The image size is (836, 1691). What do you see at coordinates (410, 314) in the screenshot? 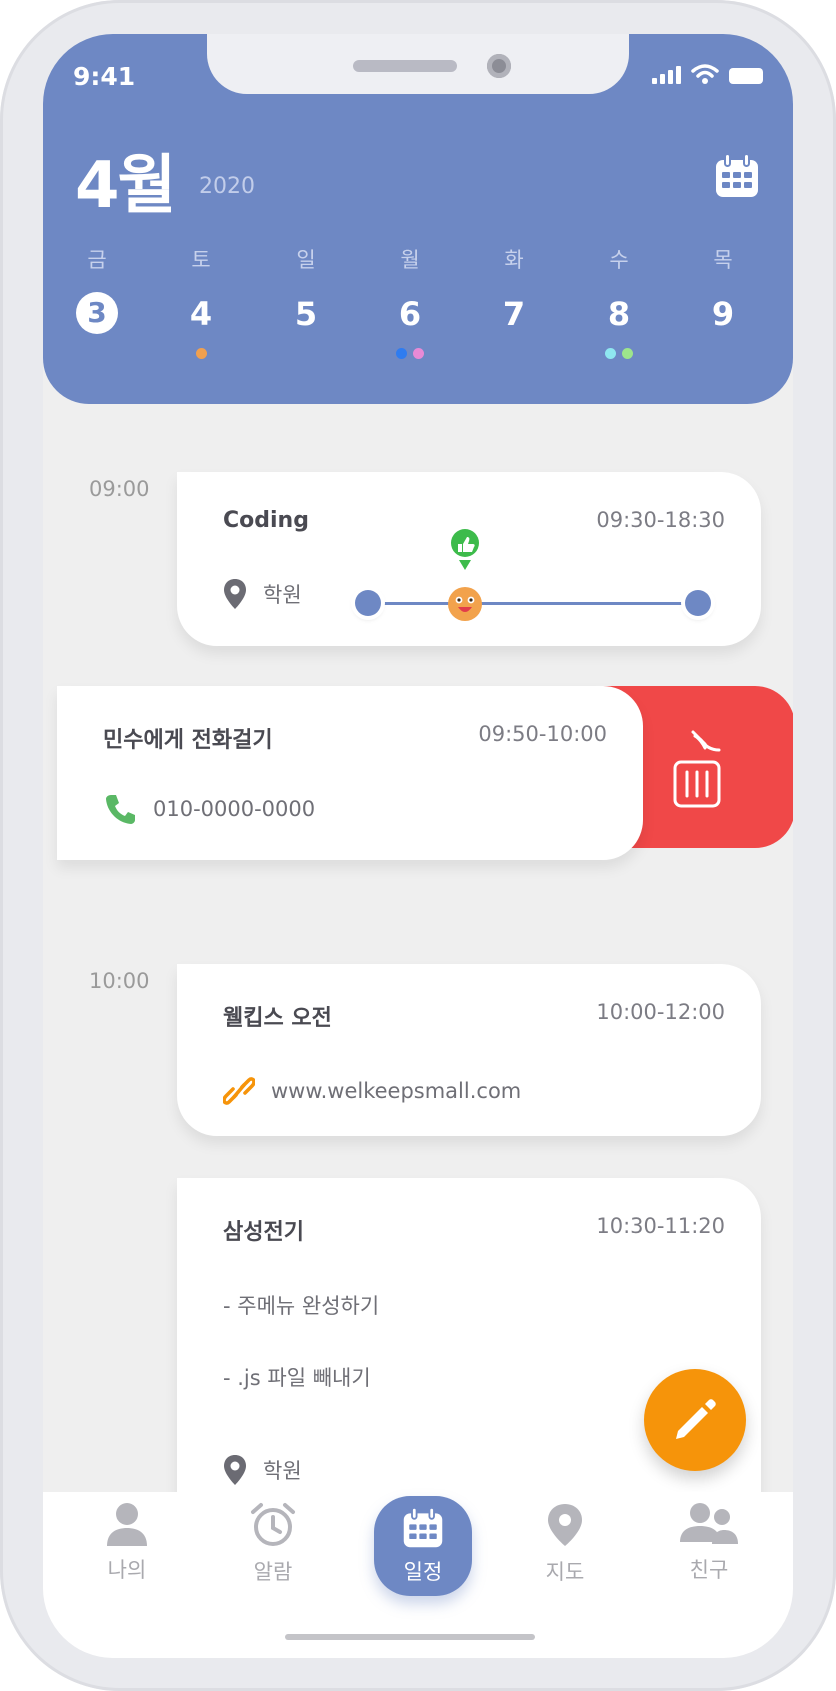
I see `day-number: 6` at bounding box center [410, 314].